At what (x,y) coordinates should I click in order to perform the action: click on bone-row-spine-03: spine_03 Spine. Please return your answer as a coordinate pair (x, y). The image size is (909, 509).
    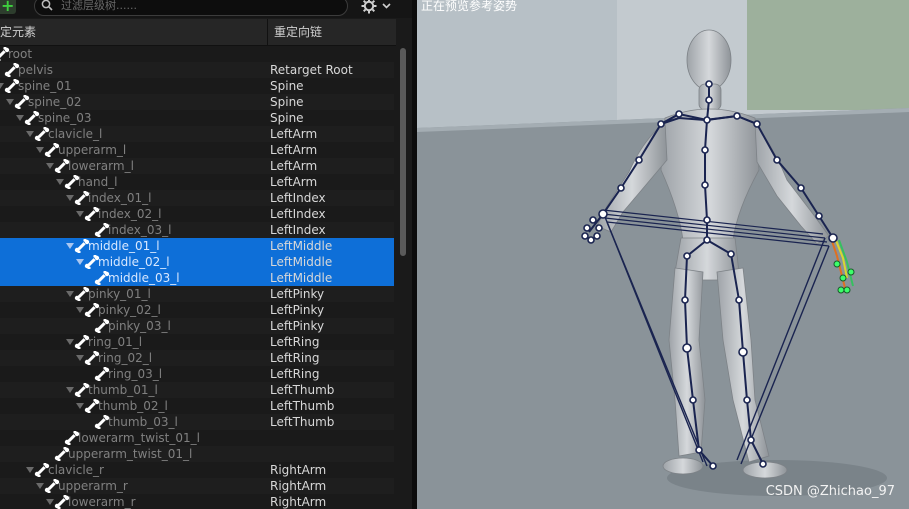
    Looking at the image, I should click on (197, 118).